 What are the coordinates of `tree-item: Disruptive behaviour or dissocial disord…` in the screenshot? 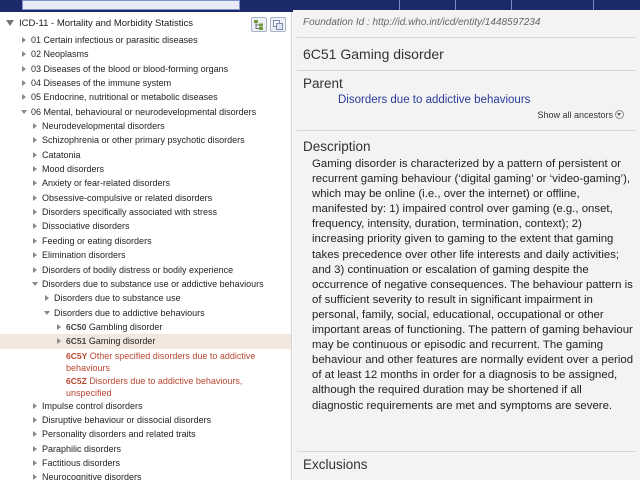 It's located at (145, 420).